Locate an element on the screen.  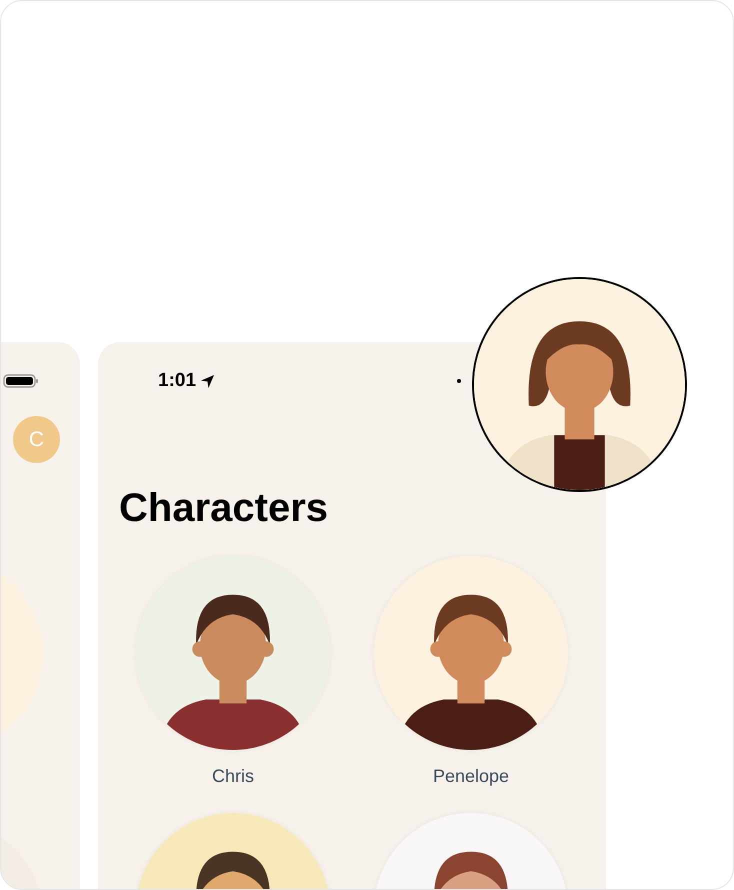
avatar: C is located at coordinates (36, 439).